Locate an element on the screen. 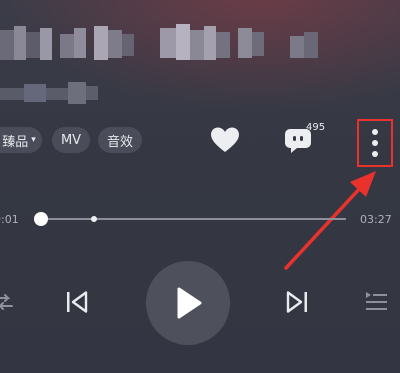 The width and height of the screenshot is (400, 373). comment-count: 495 is located at coordinates (316, 127).